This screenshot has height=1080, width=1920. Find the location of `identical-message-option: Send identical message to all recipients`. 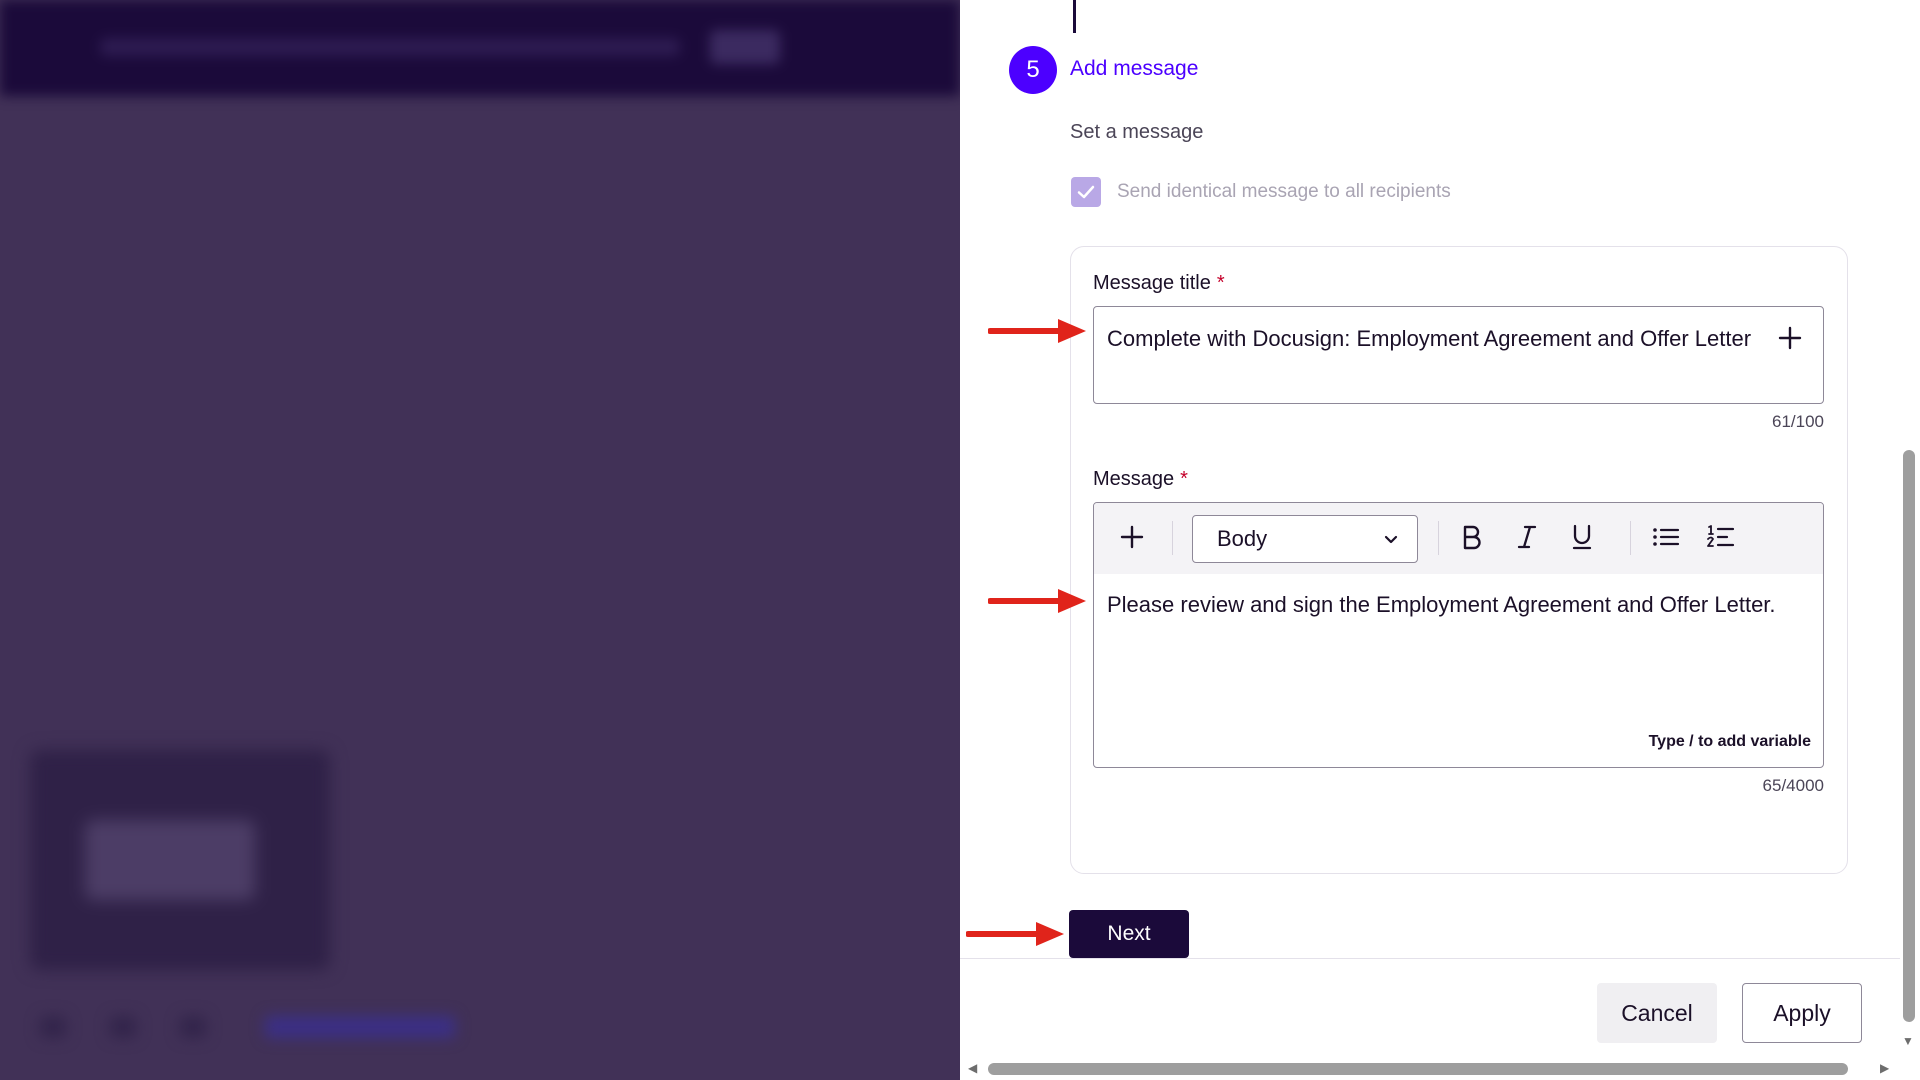

identical-message-option: Send identical message to all recipients is located at coordinates (1261, 192).